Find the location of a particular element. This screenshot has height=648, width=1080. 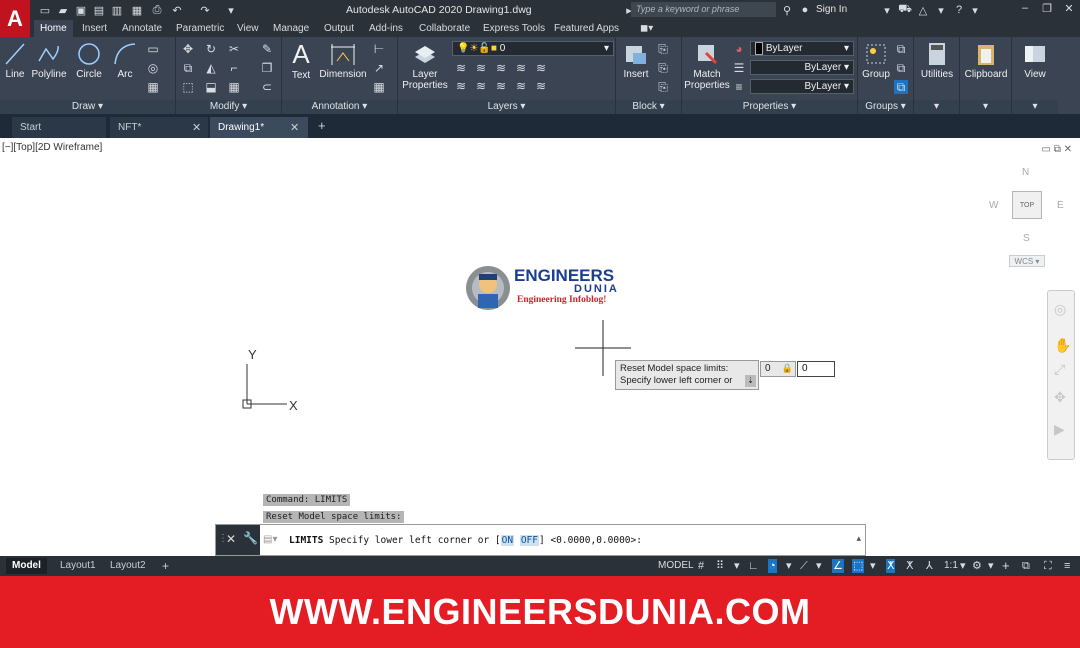

close-icon: ✕ is located at coordinates (1069, 10).